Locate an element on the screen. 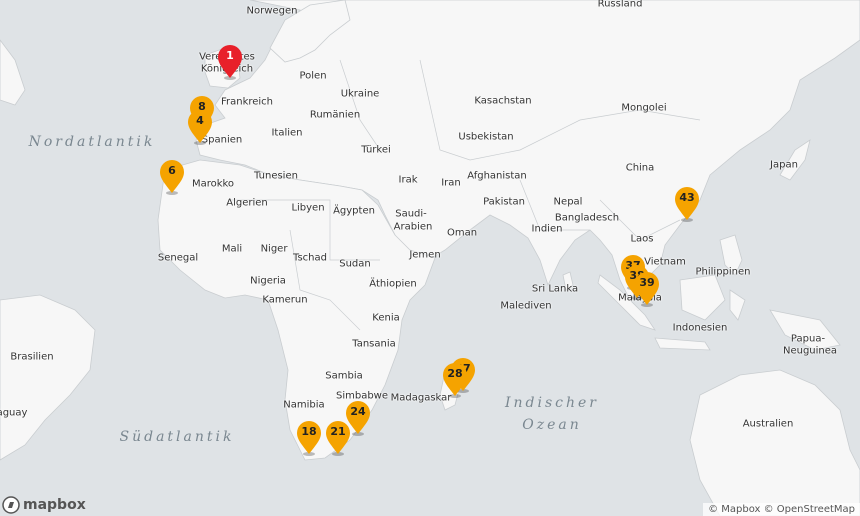 This screenshot has width=860, height=516. map-marker-6: 6 is located at coordinates (172, 177).